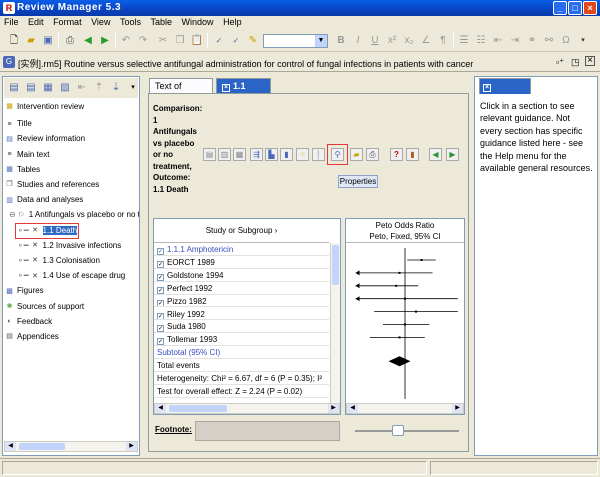  I want to click on next-icon: ▶, so click(452, 154).